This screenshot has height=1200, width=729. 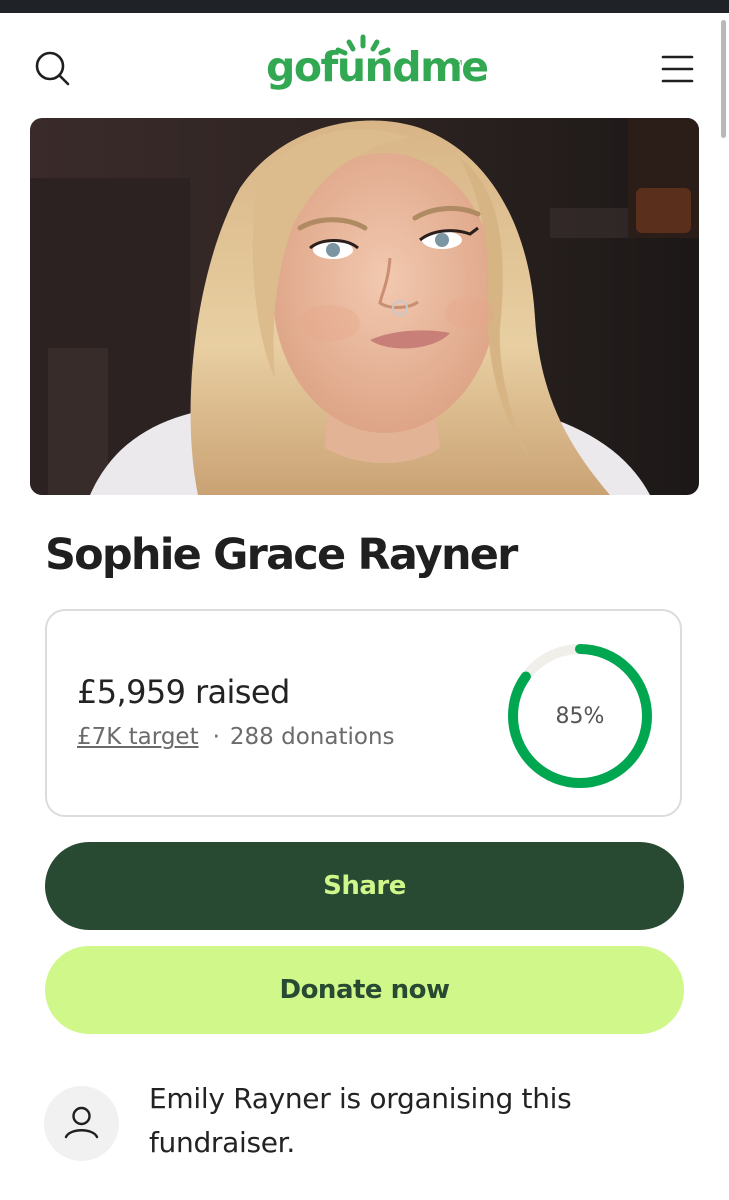 What do you see at coordinates (312, 737) in the screenshot?
I see `donation-count: 288 donations` at bounding box center [312, 737].